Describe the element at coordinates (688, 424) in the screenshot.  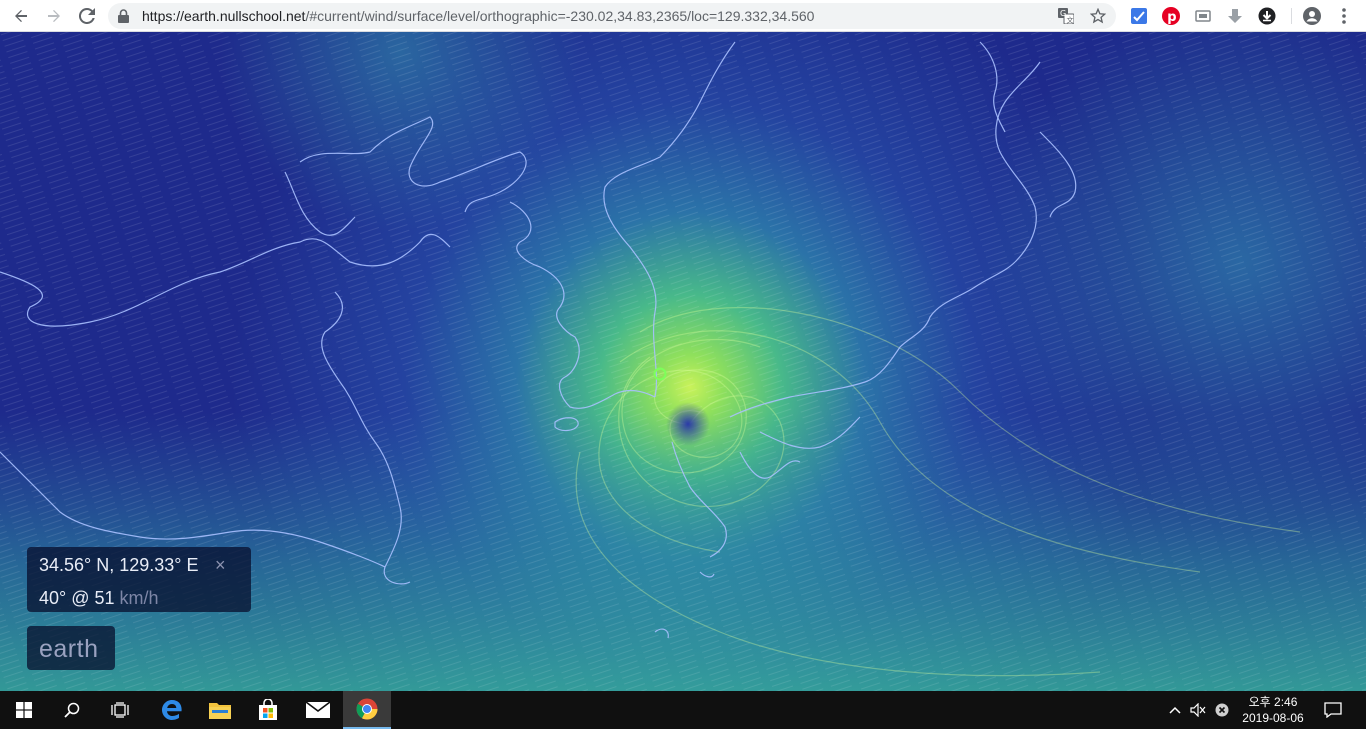
I see `cyclone-eye` at that location.